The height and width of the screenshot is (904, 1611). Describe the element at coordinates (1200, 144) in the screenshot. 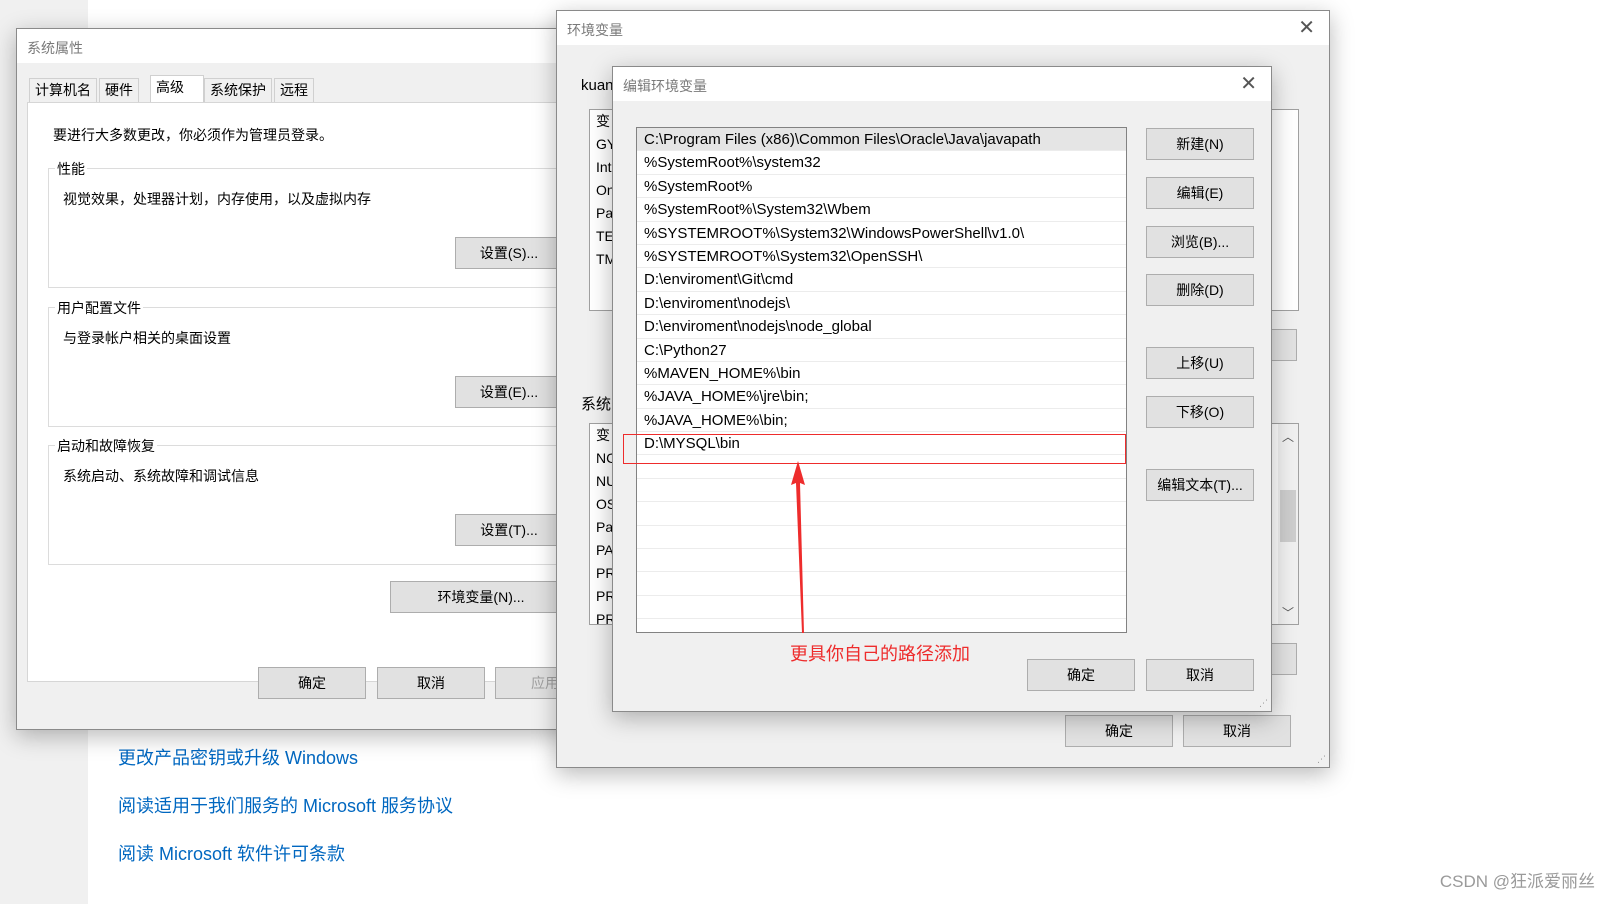

I see `new-button: 新建(N)` at that location.